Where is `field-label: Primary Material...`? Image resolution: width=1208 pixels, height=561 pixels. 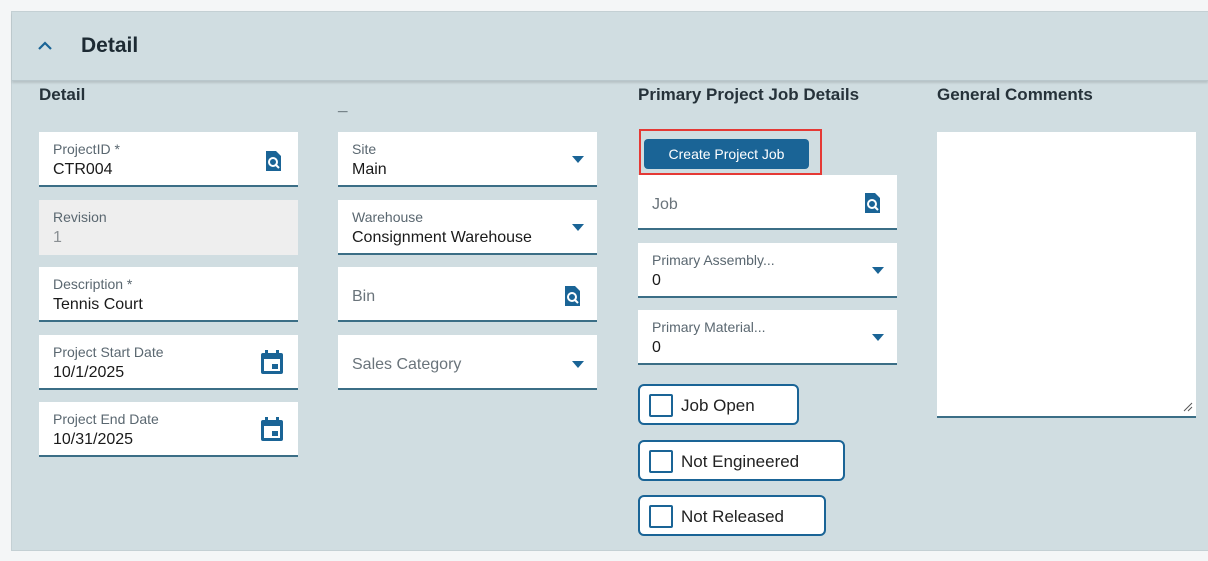 field-label: Primary Material... is located at coordinates (709, 327).